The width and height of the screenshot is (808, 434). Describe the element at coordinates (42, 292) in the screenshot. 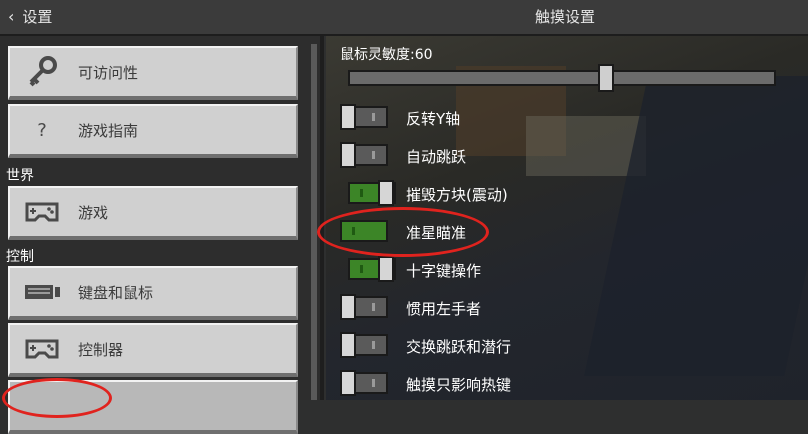

I see `keyboard-icon` at that location.